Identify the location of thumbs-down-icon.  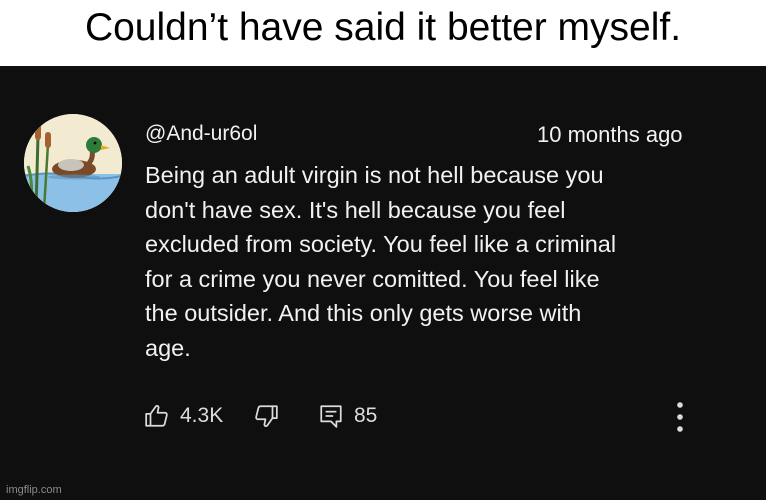
(266, 416).